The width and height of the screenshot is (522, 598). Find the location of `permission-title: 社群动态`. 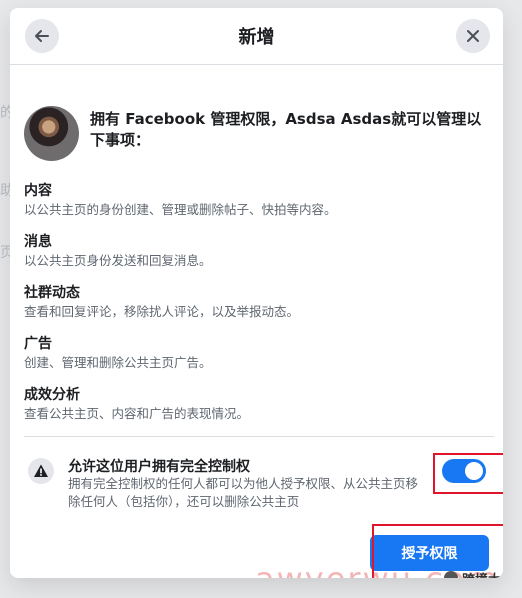

permission-title: 社群动态 is located at coordinates (52, 293).